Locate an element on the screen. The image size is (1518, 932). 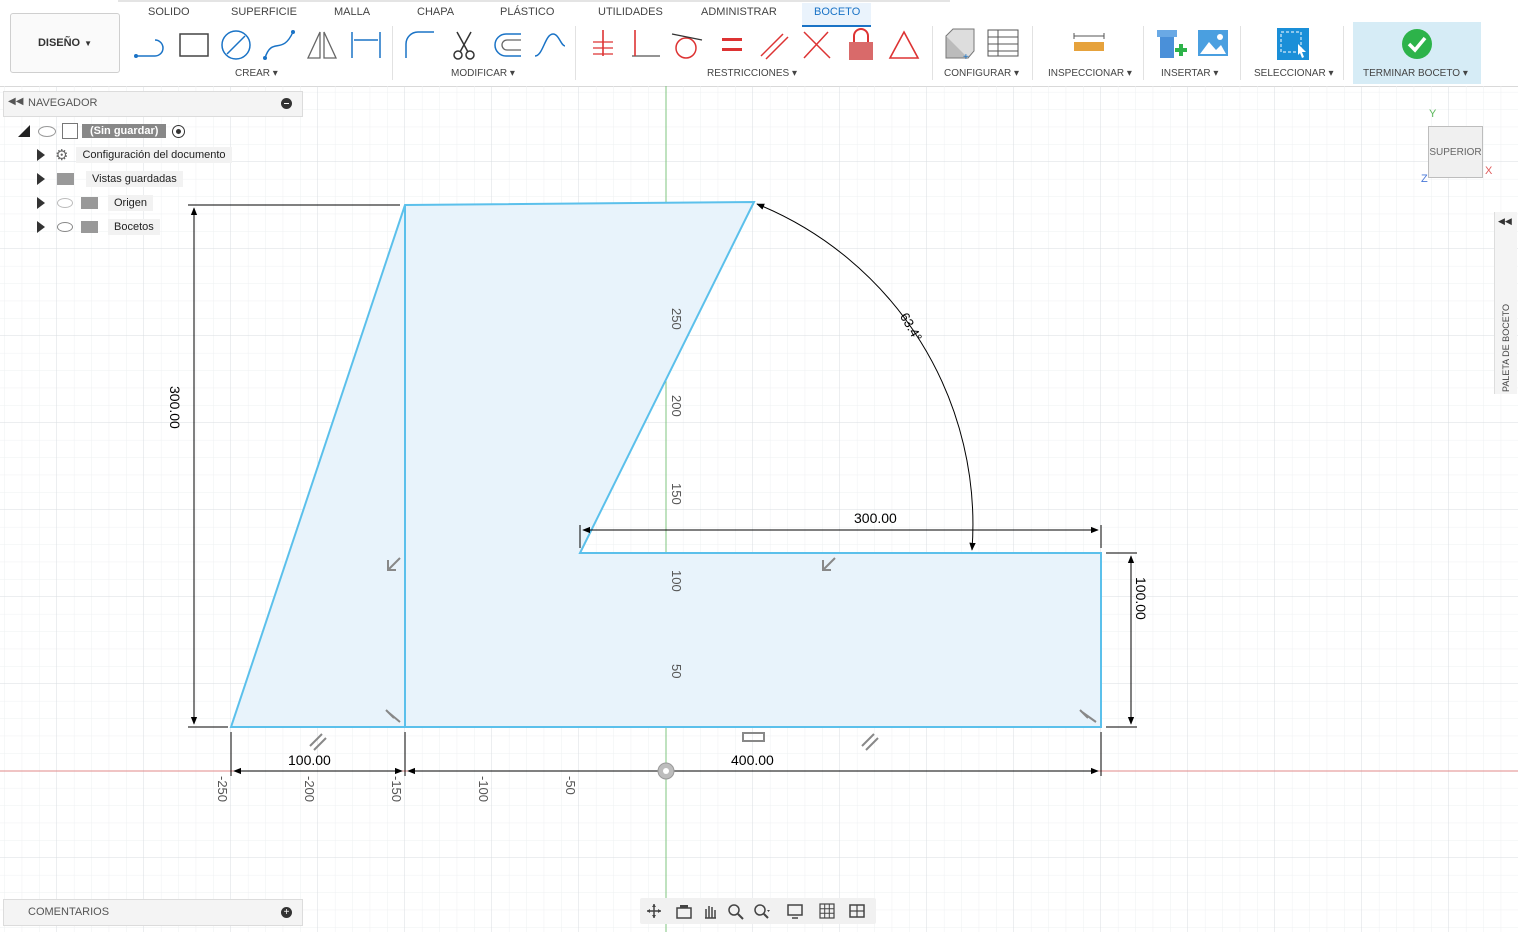
tree-root: (Sin guardar) is located at coordinates (102, 131).